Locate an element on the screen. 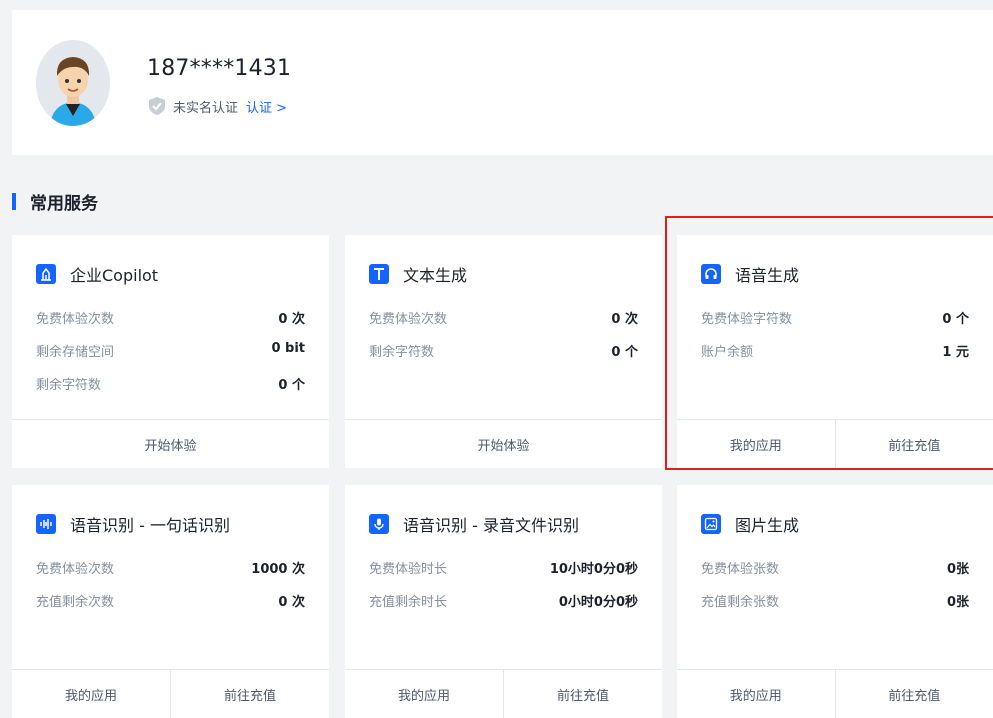  service-card-speech-synthesis: 语音生成 免费体验字符数 0 个 账户余额 1 元 我的应用 前往充值 is located at coordinates (835, 351).